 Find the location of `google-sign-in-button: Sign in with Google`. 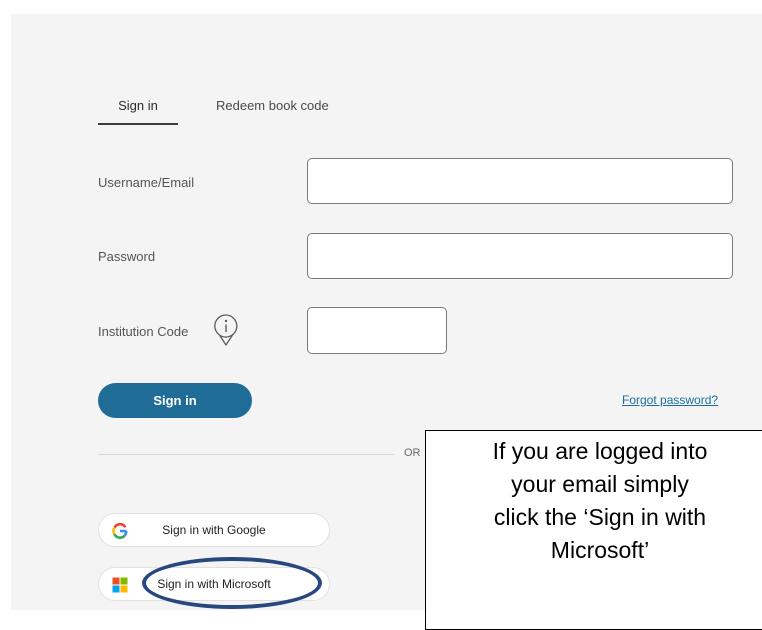

google-sign-in-button: Sign in with Google is located at coordinates (214, 530).